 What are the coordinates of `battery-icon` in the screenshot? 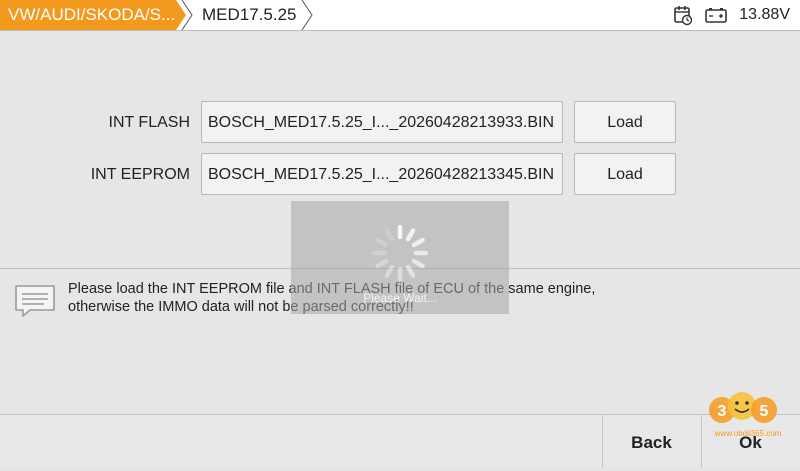 It's located at (716, 15).